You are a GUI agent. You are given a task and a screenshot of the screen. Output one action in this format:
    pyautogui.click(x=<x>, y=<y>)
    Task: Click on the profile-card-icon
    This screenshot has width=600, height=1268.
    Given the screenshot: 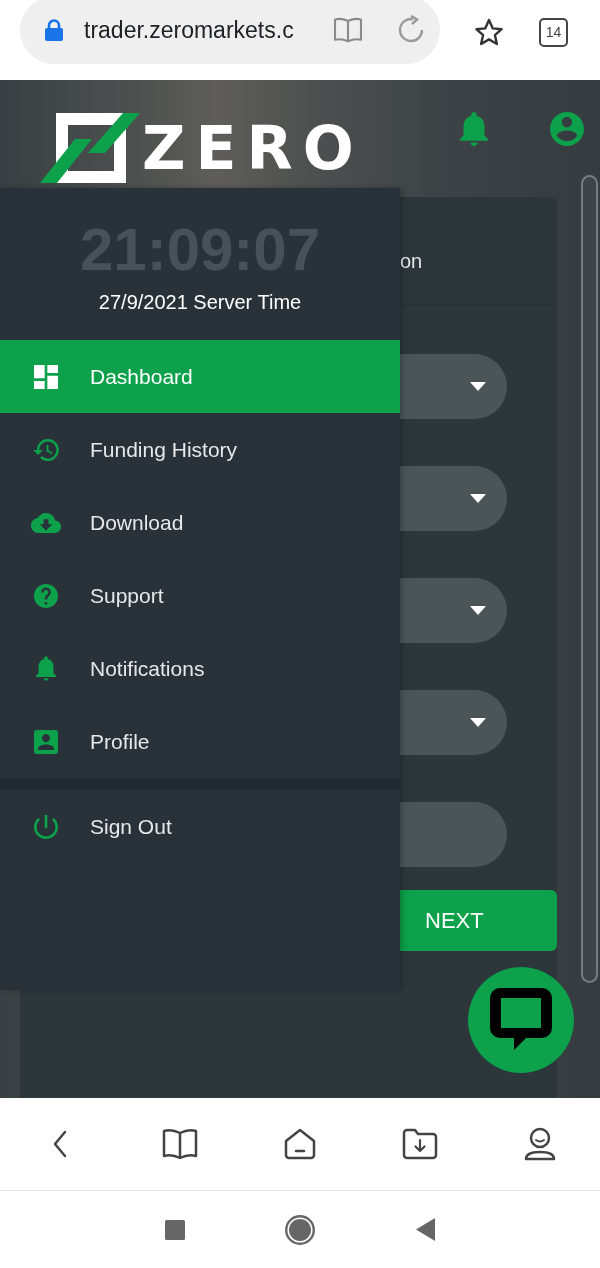 What is the action you would take?
    pyautogui.click(x=45, y=741)
    